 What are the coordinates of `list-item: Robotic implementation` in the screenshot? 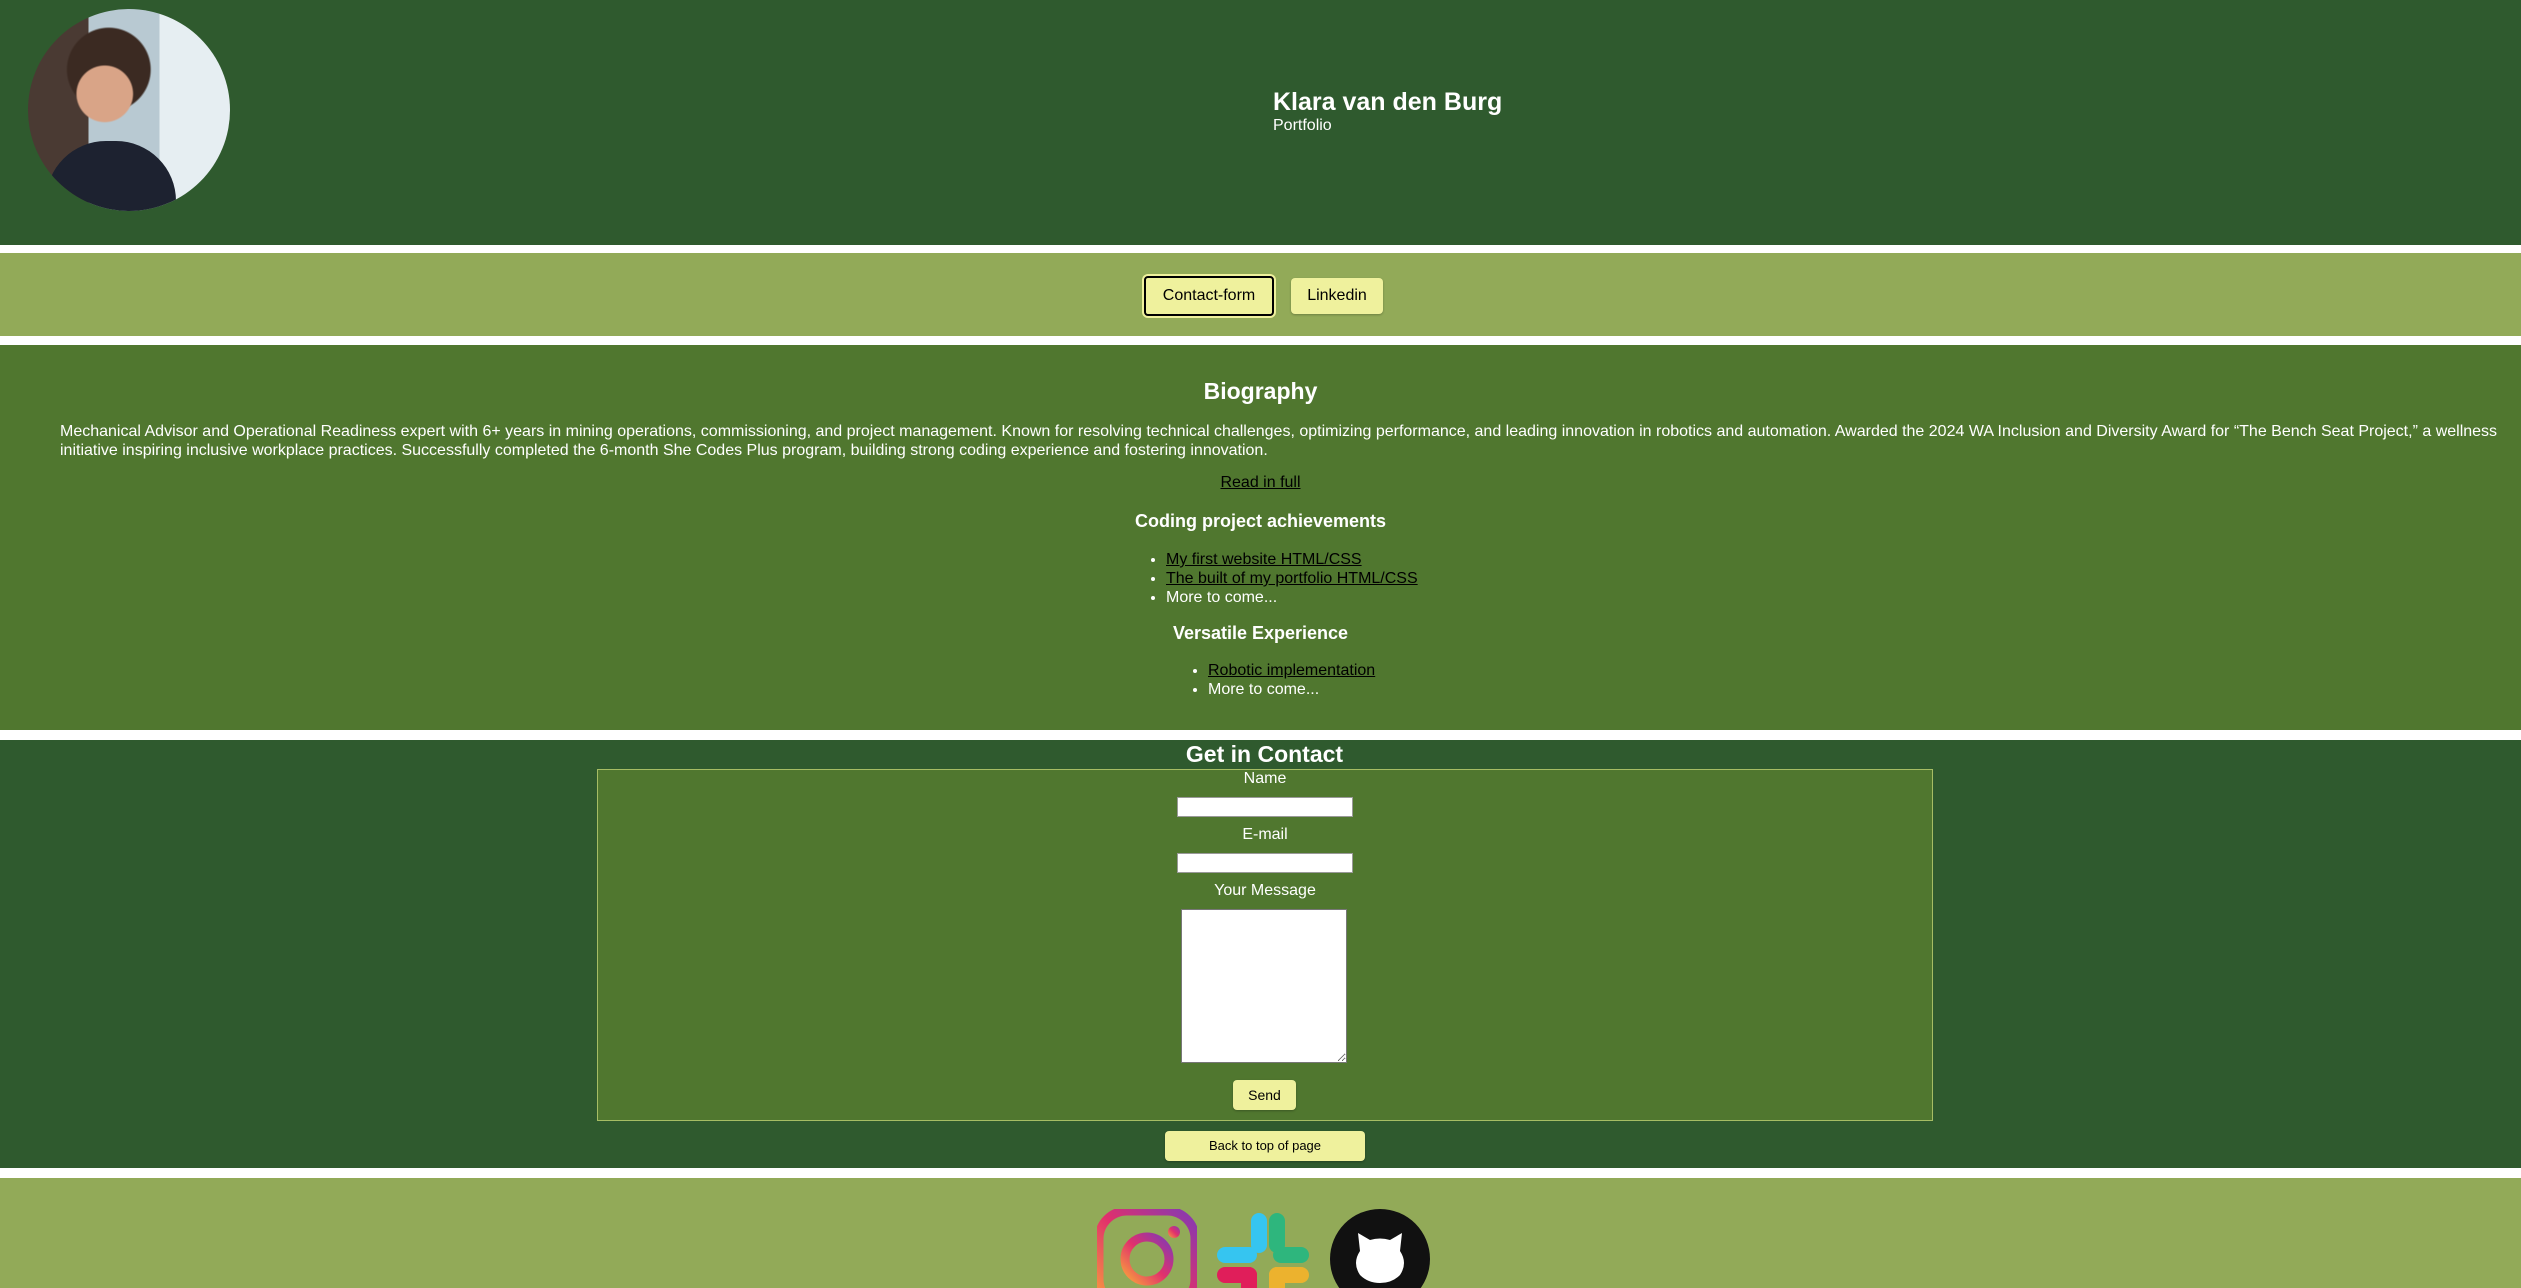 It's located at (1291, 670).